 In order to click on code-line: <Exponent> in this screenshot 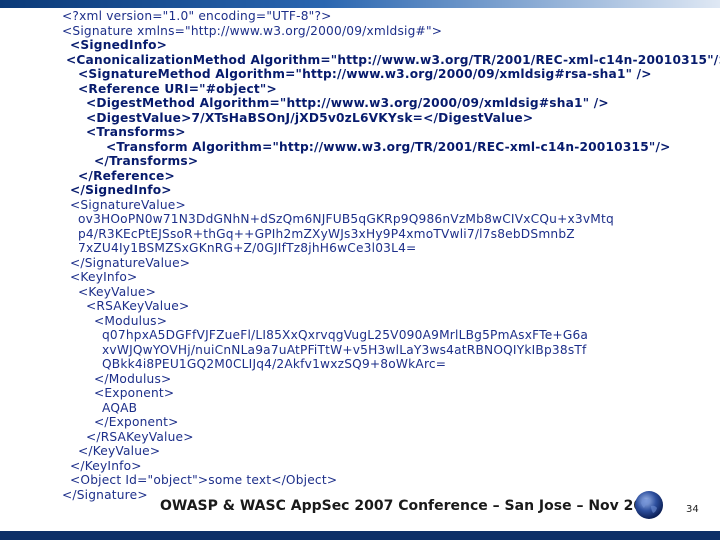, I will do `click(134, 393)`.